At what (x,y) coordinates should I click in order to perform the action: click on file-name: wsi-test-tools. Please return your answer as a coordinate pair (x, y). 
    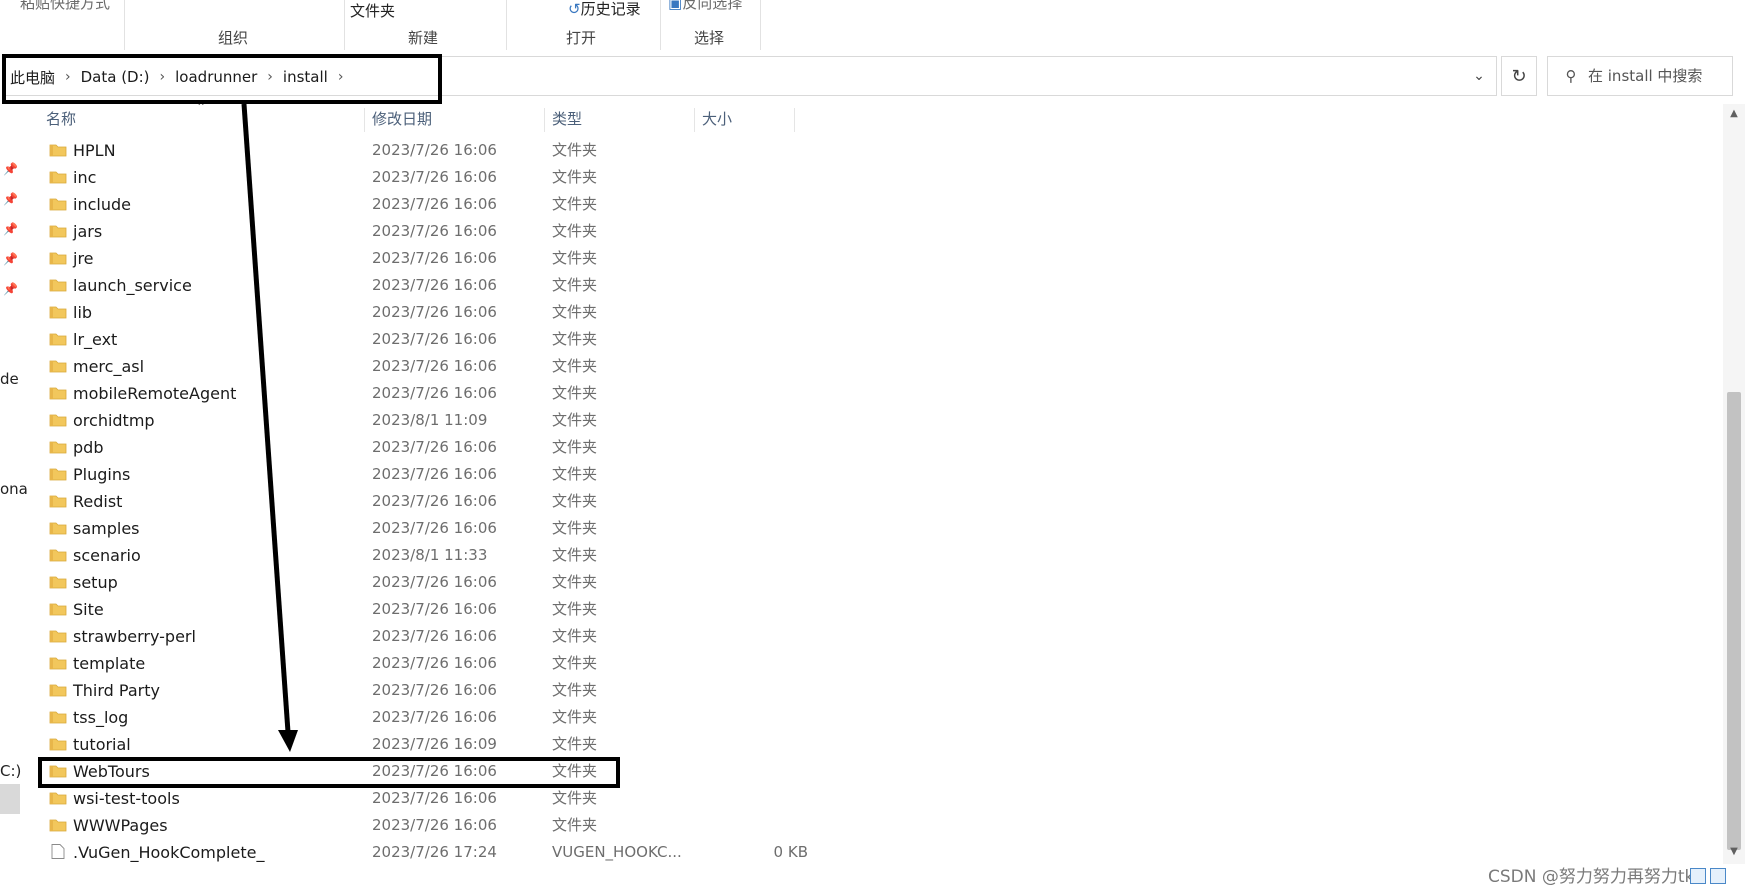
    Looking at the image, I should click on (126, 798).